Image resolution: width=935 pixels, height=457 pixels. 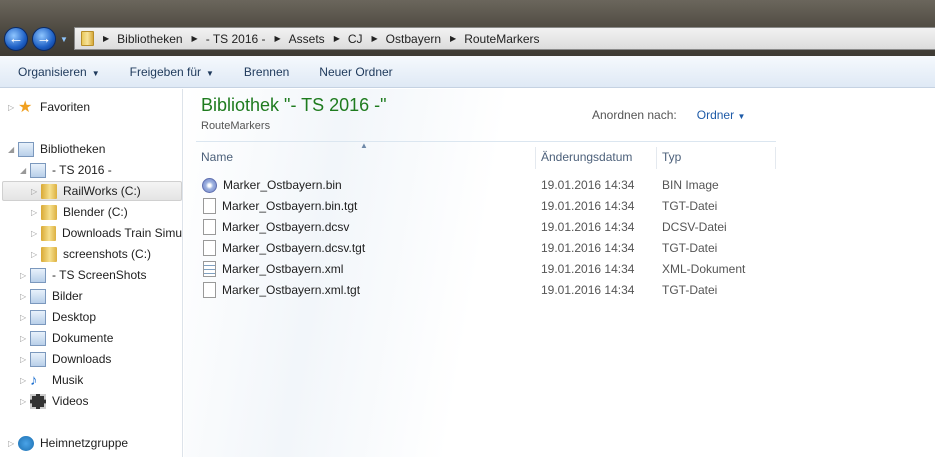 I want to click on sidebar-item-downloads: ▷ Downloads, so click(x=65, y=359).